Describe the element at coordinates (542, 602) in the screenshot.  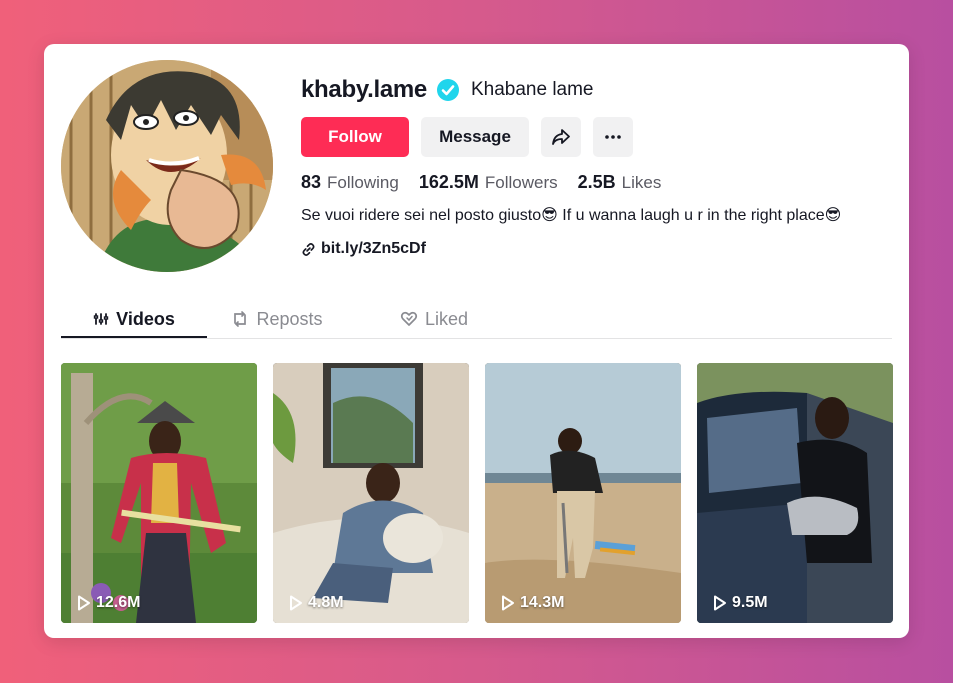
I see `view-count-text: 14.3M` at that location.